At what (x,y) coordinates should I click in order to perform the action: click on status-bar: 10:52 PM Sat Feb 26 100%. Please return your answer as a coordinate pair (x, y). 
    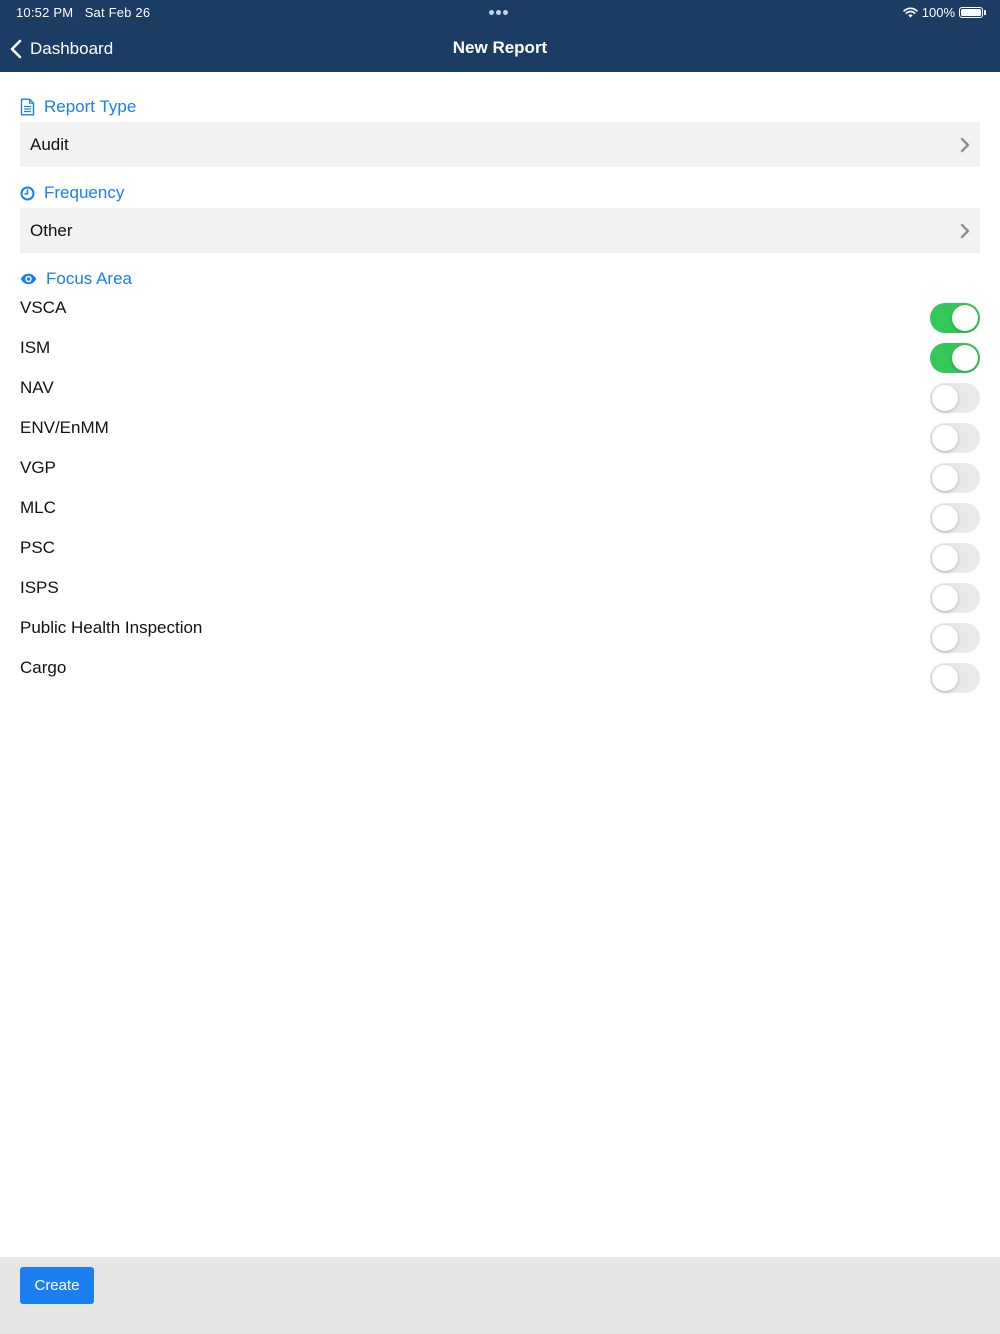
    Looking at the image, I should click on (500, 12).